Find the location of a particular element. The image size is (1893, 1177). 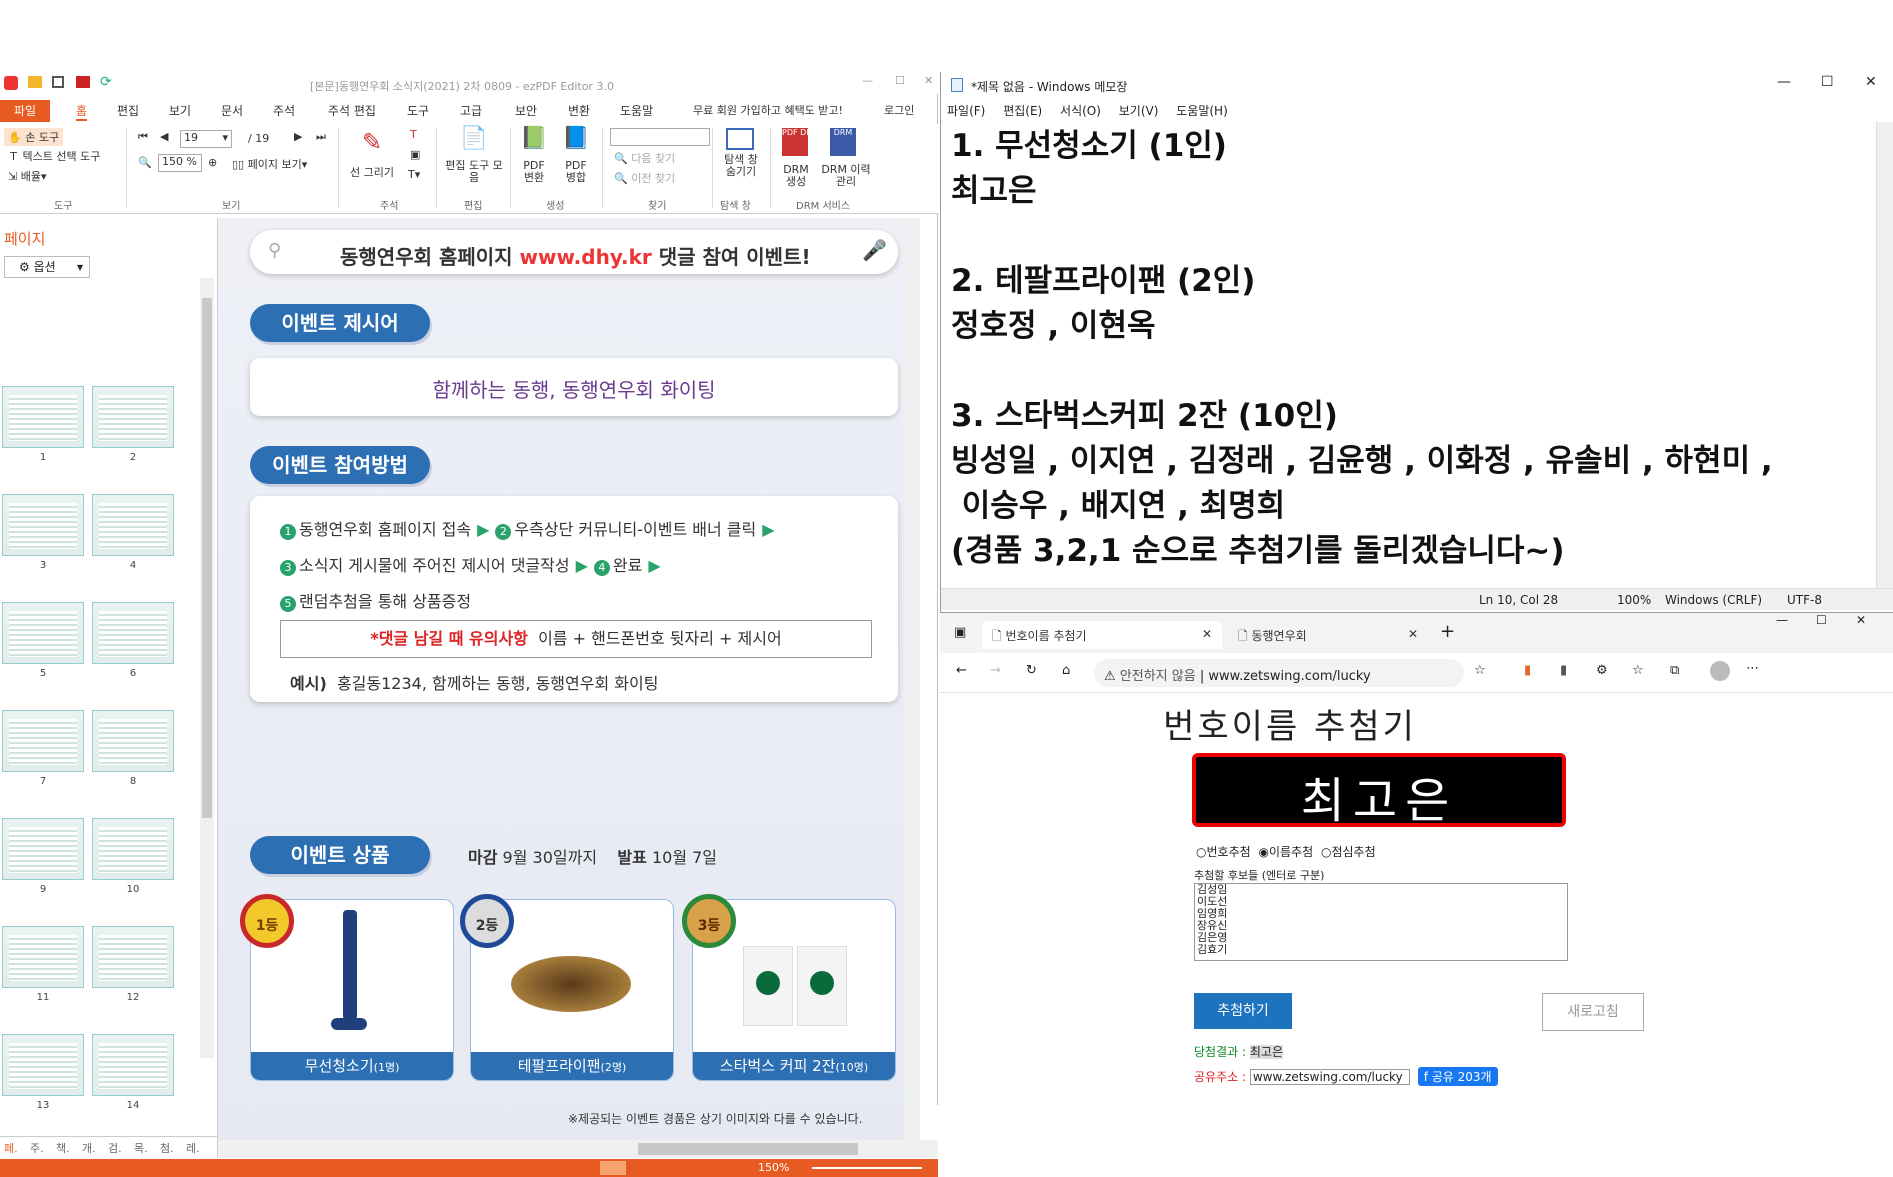

home-icon: ⌂ is located at coordinates (1066, 670).